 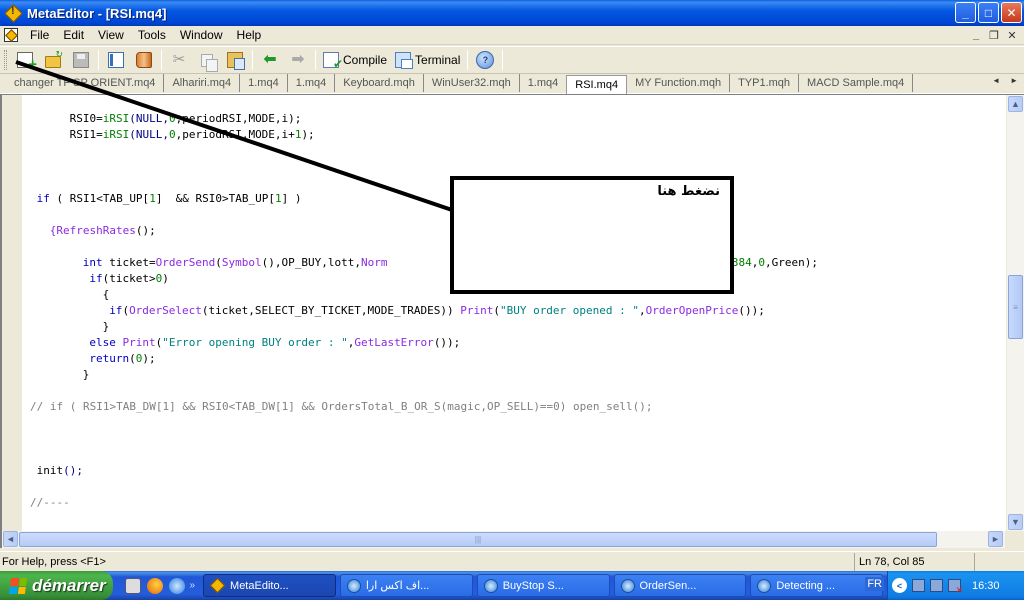 What do you see at coordinates (1011, 12) in the screenshot?
I see `close-button: ✕` at bounding box center [1011, 12].